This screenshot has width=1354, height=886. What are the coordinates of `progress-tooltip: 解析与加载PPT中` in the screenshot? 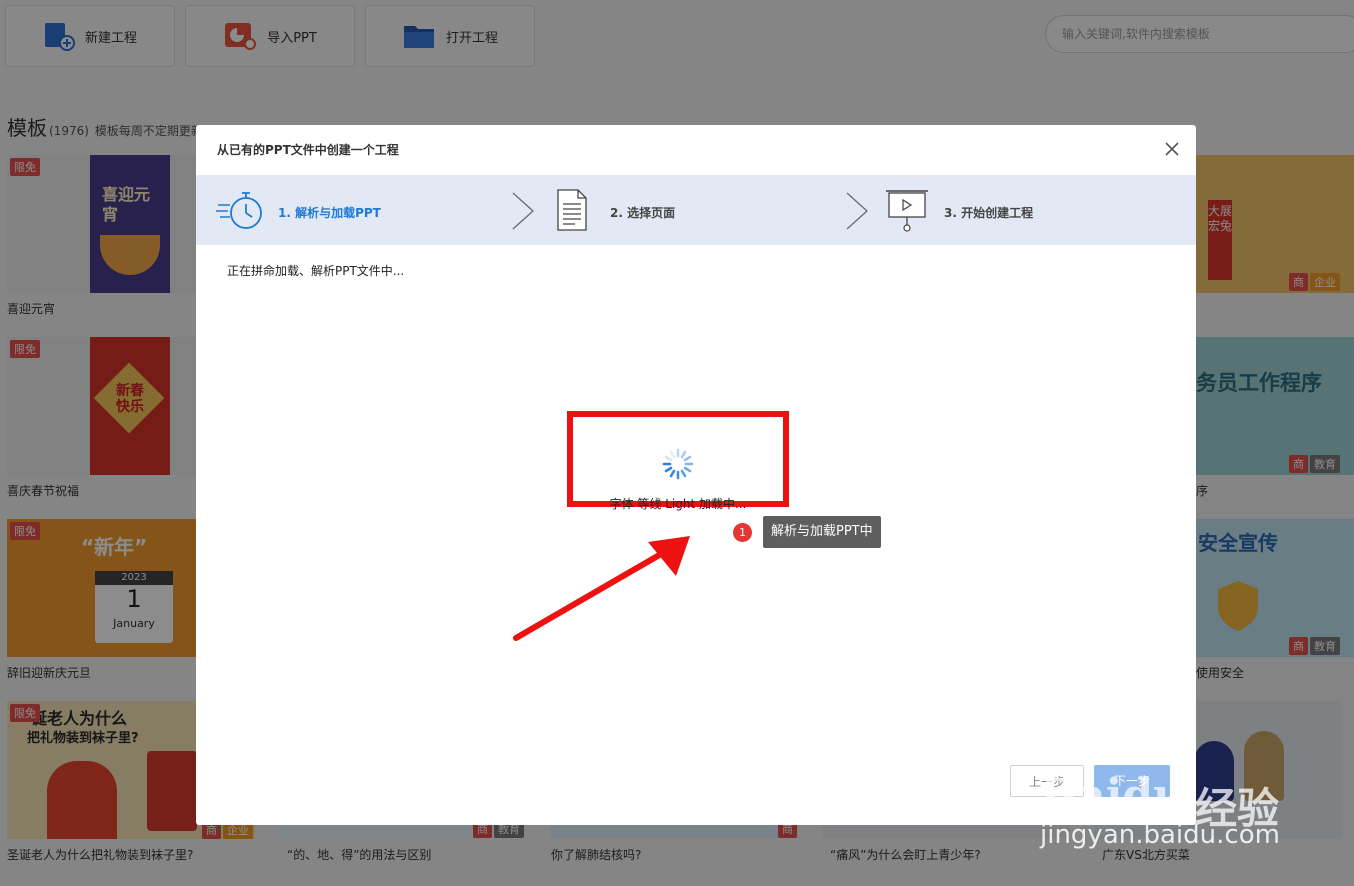 It's located at (822, 532).